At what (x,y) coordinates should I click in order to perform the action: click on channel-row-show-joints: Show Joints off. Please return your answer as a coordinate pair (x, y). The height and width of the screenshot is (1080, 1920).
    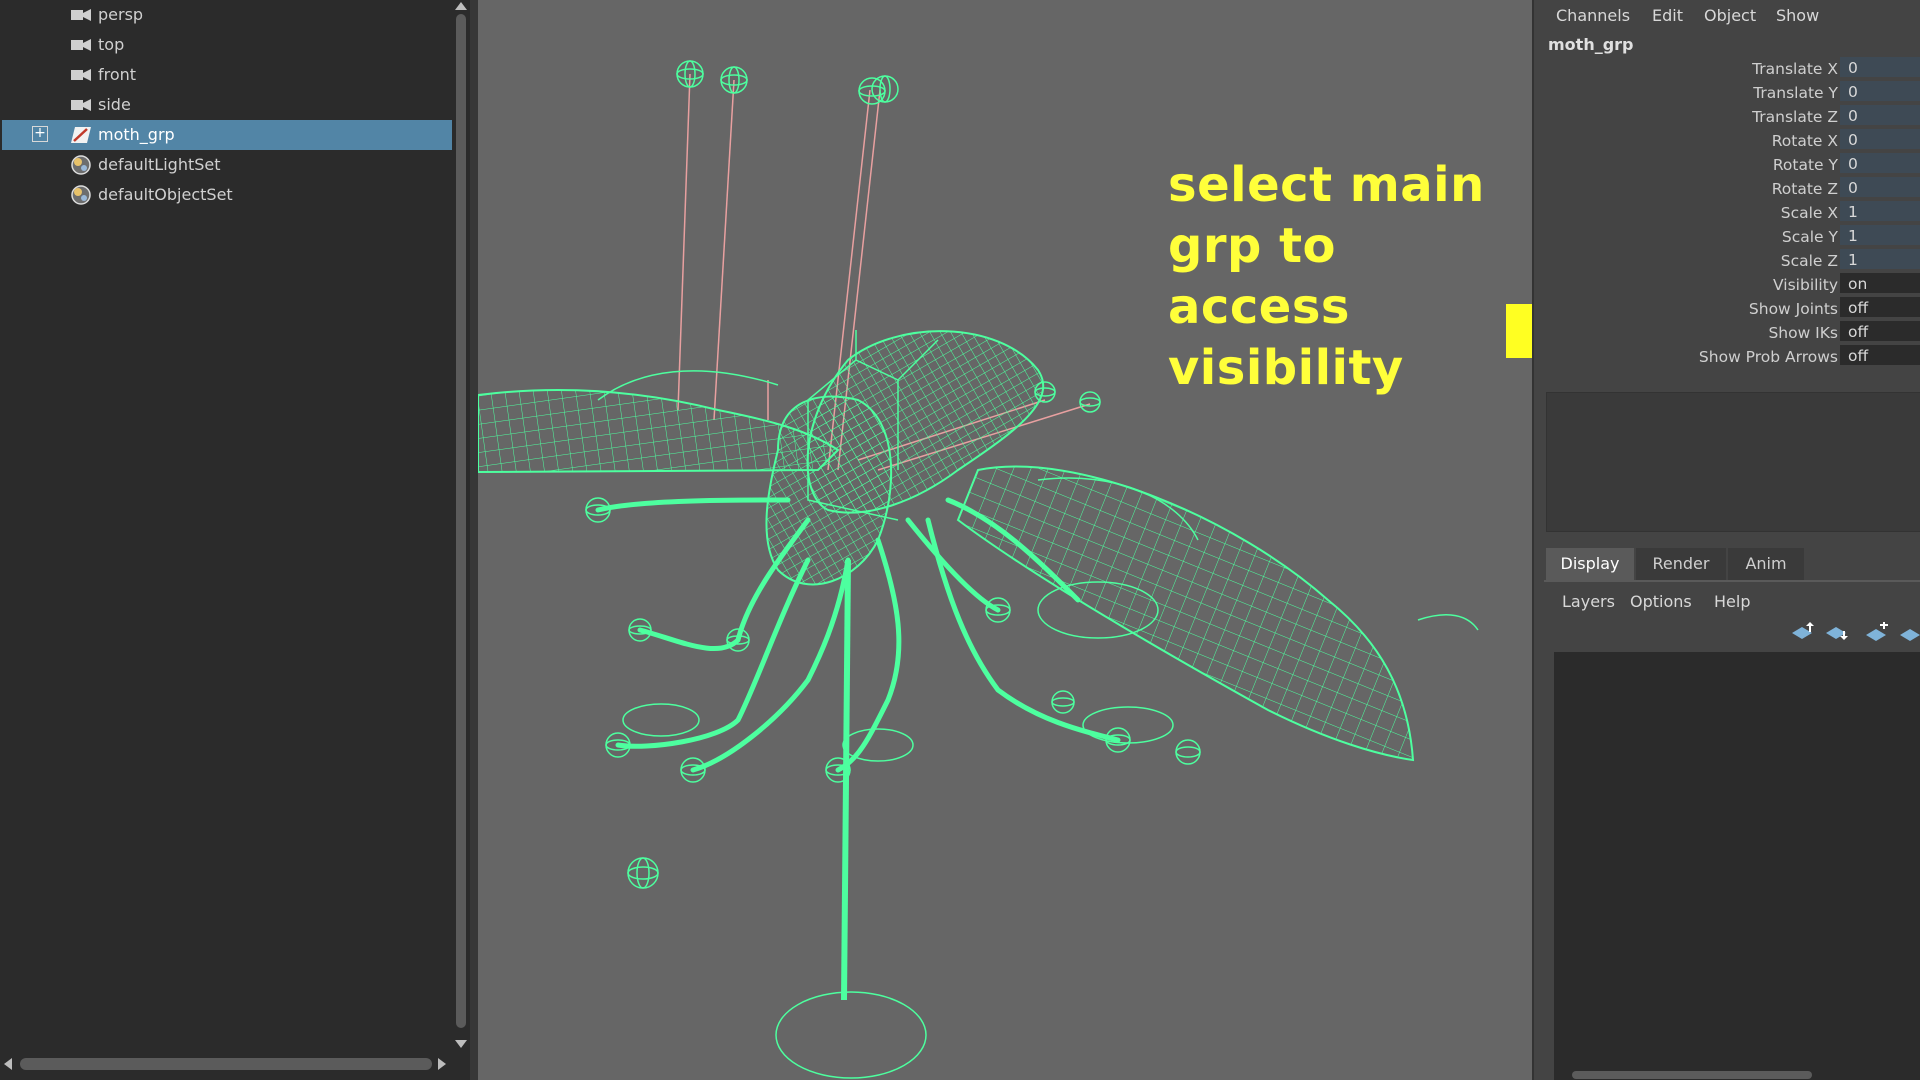
    Looking at the image, I should click on (1727, 309).